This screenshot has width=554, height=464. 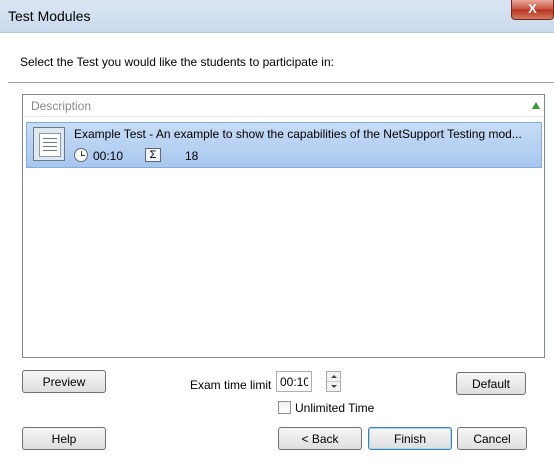 I want to click on exam-time-input, so click(x=294, y=381).